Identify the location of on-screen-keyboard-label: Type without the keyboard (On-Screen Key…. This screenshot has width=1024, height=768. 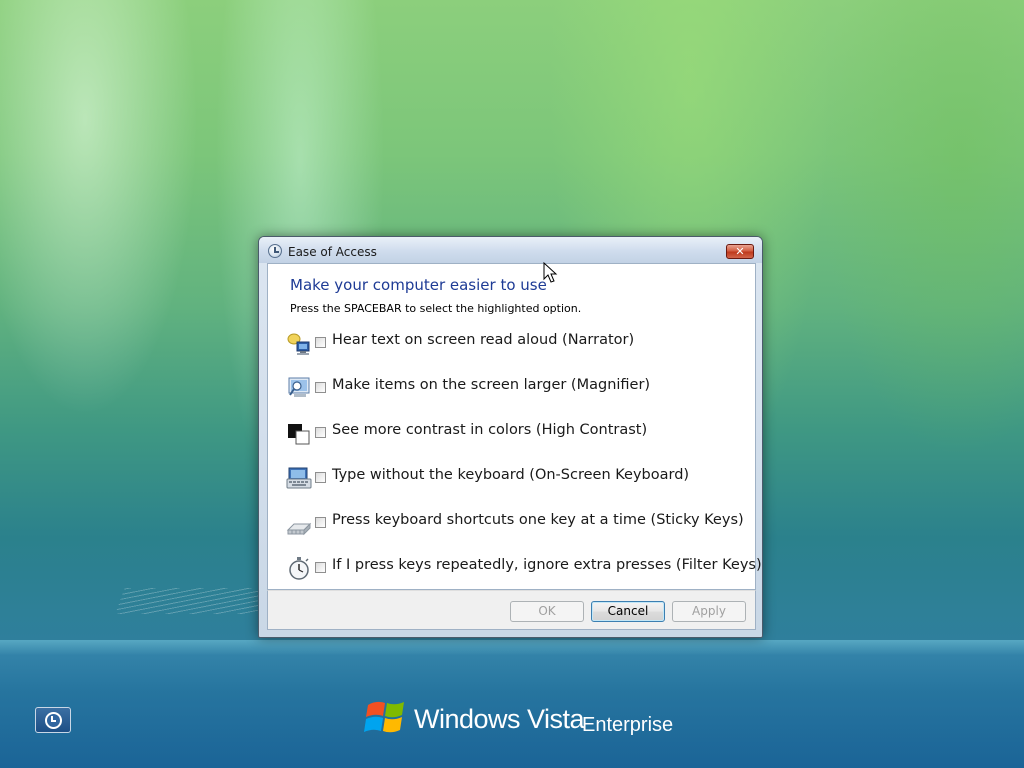
(510, 475).